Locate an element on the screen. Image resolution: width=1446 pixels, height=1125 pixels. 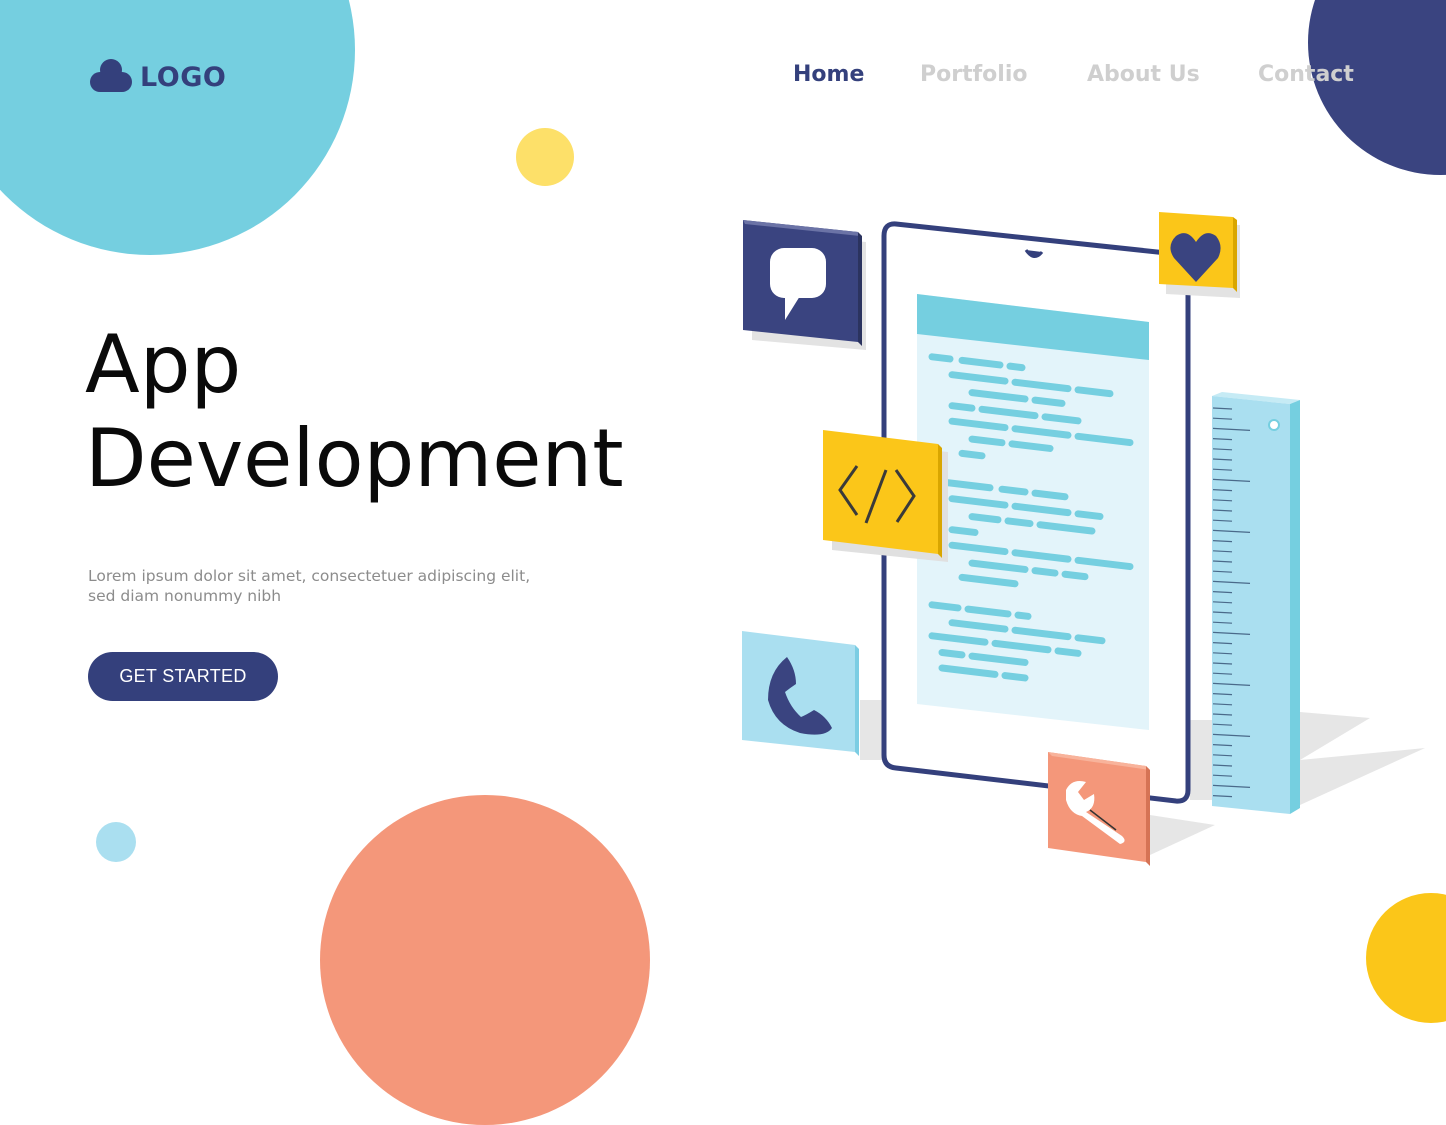
heart-tile is located at coordinates (1199, 255).